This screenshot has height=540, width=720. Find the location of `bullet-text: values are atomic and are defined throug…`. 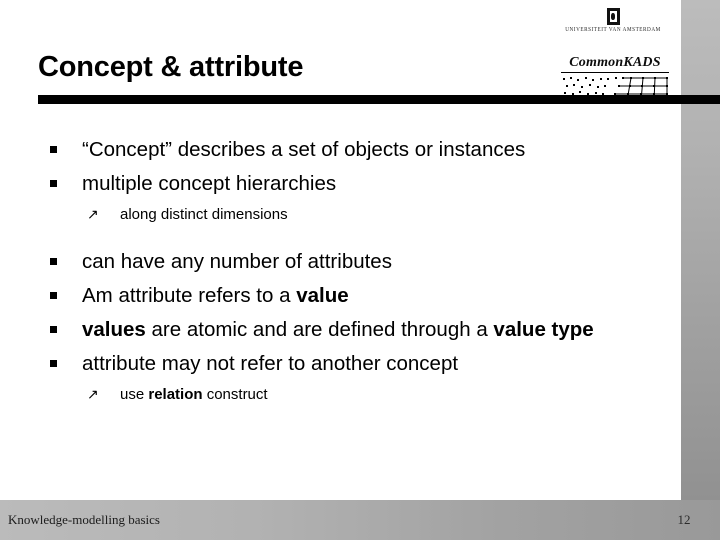

bullet-text: values are atomic and are defined throug… is located at coordinates (338, 329).